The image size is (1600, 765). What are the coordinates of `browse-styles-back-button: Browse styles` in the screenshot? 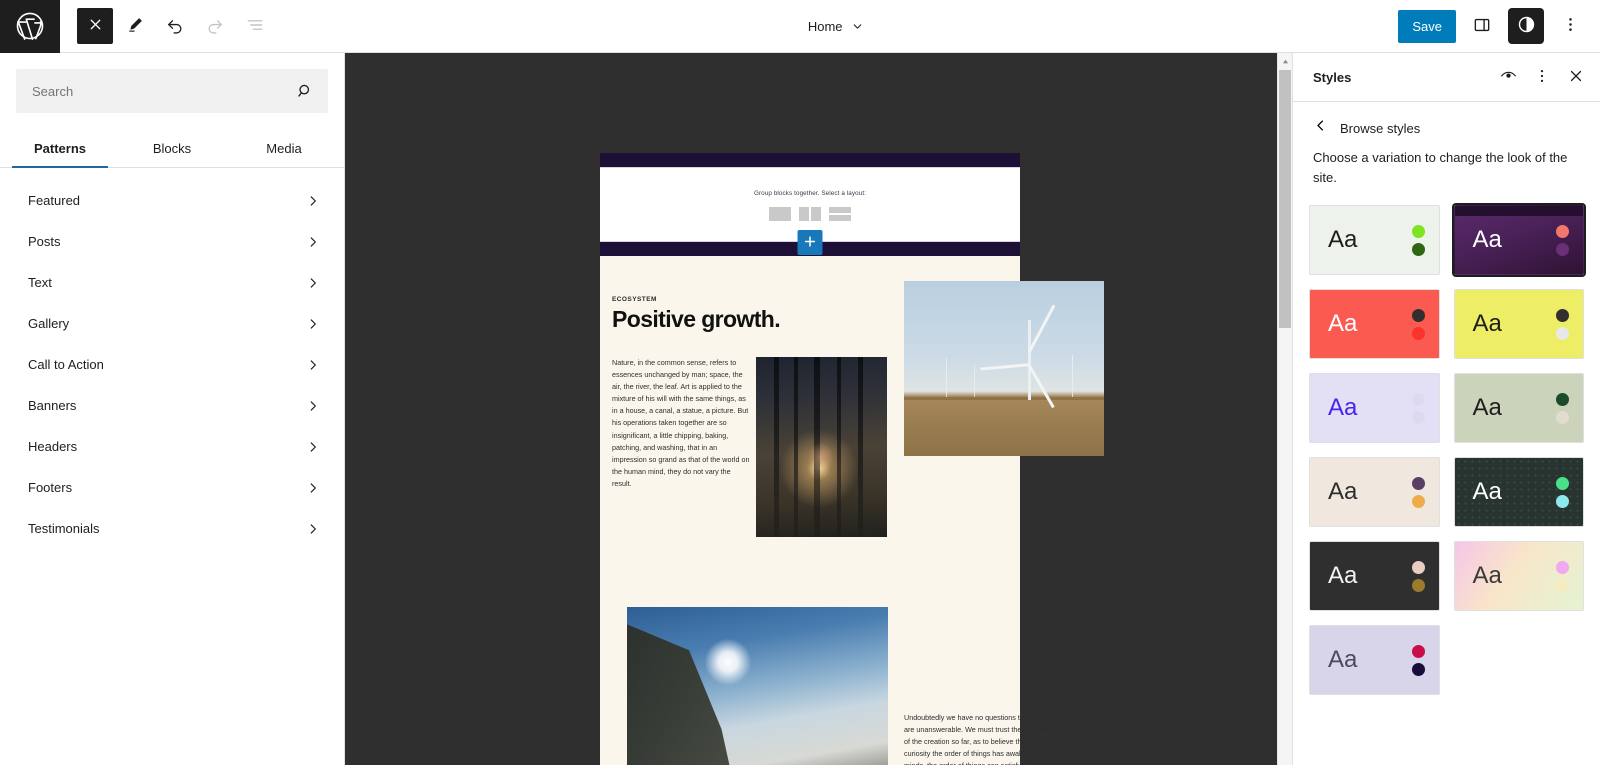 It's located at (1446, 125).